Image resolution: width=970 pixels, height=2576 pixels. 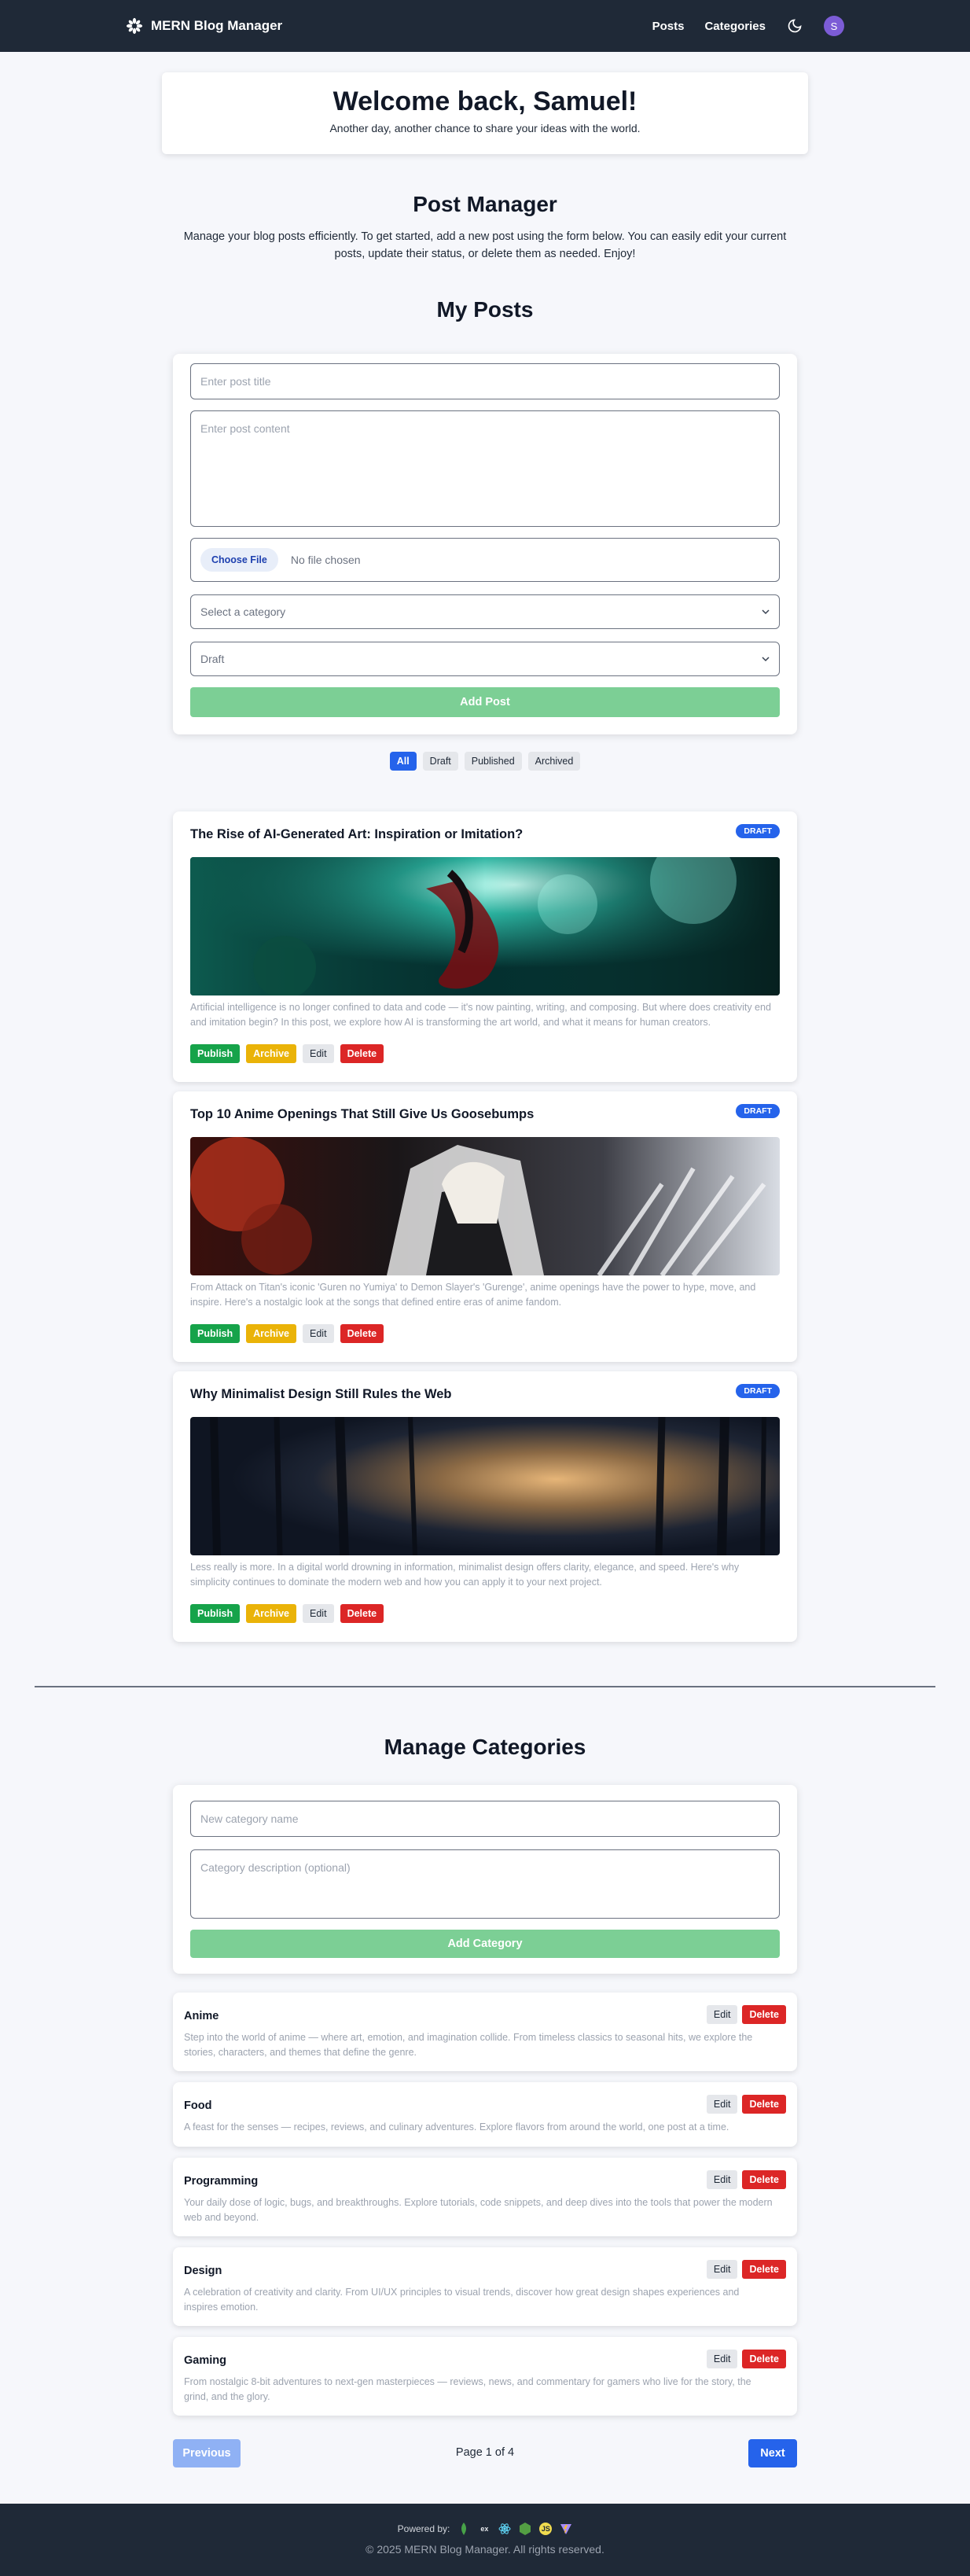 What do you see at coordinates (485, 381) in the screenshot?
I see `post-title-input: Enter post title` at bounding box center [485, 381].